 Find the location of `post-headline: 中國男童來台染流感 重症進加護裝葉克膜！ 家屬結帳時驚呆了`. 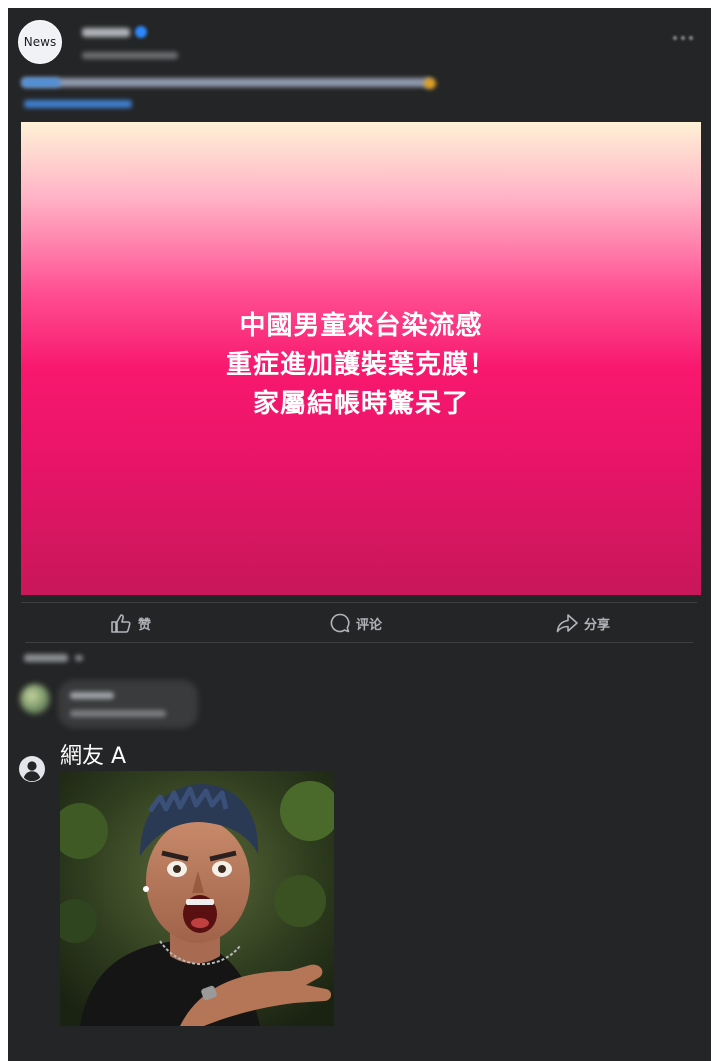

post-headline: 中國男童來台染流感 重症進加護裝葉克膜！ 家屬結帳時驚呆了 is located at coordinates (361, 365).